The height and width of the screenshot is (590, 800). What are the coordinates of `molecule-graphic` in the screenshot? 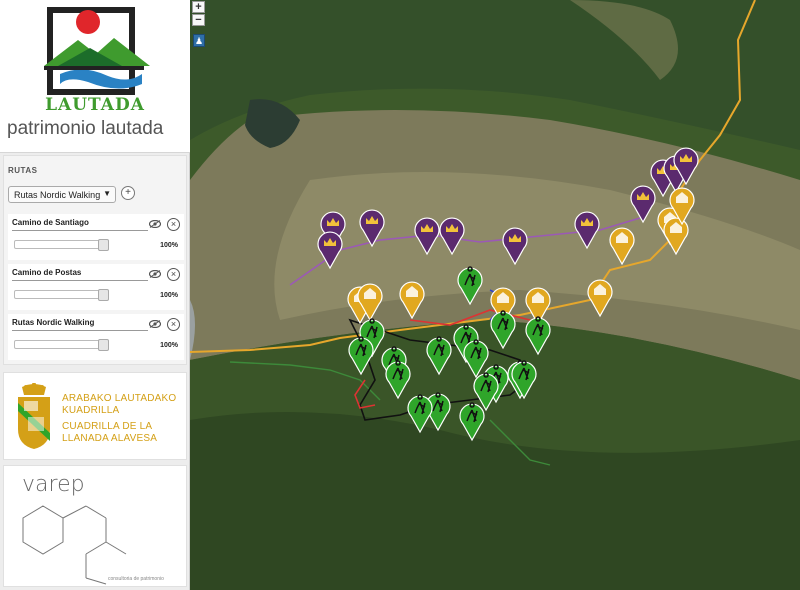 It's located at (74, 545).